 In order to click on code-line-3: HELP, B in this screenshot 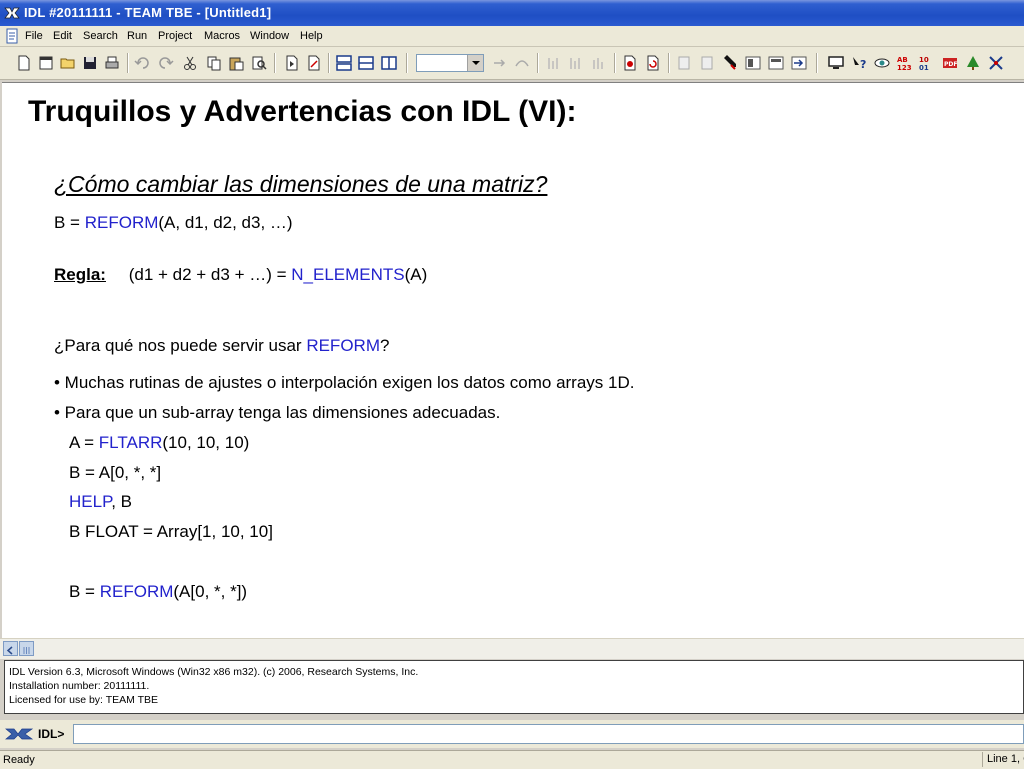, I will do `click(100, 502)`.